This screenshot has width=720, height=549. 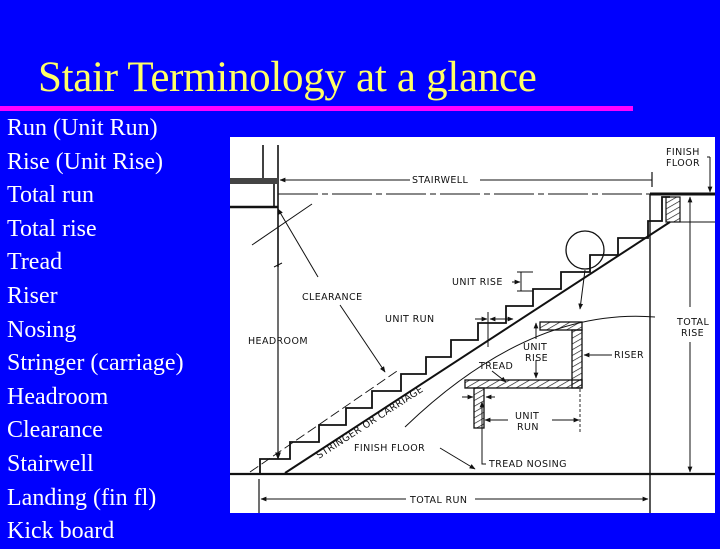 I want to click on term-item: Total run, so click(x=50, y=195).